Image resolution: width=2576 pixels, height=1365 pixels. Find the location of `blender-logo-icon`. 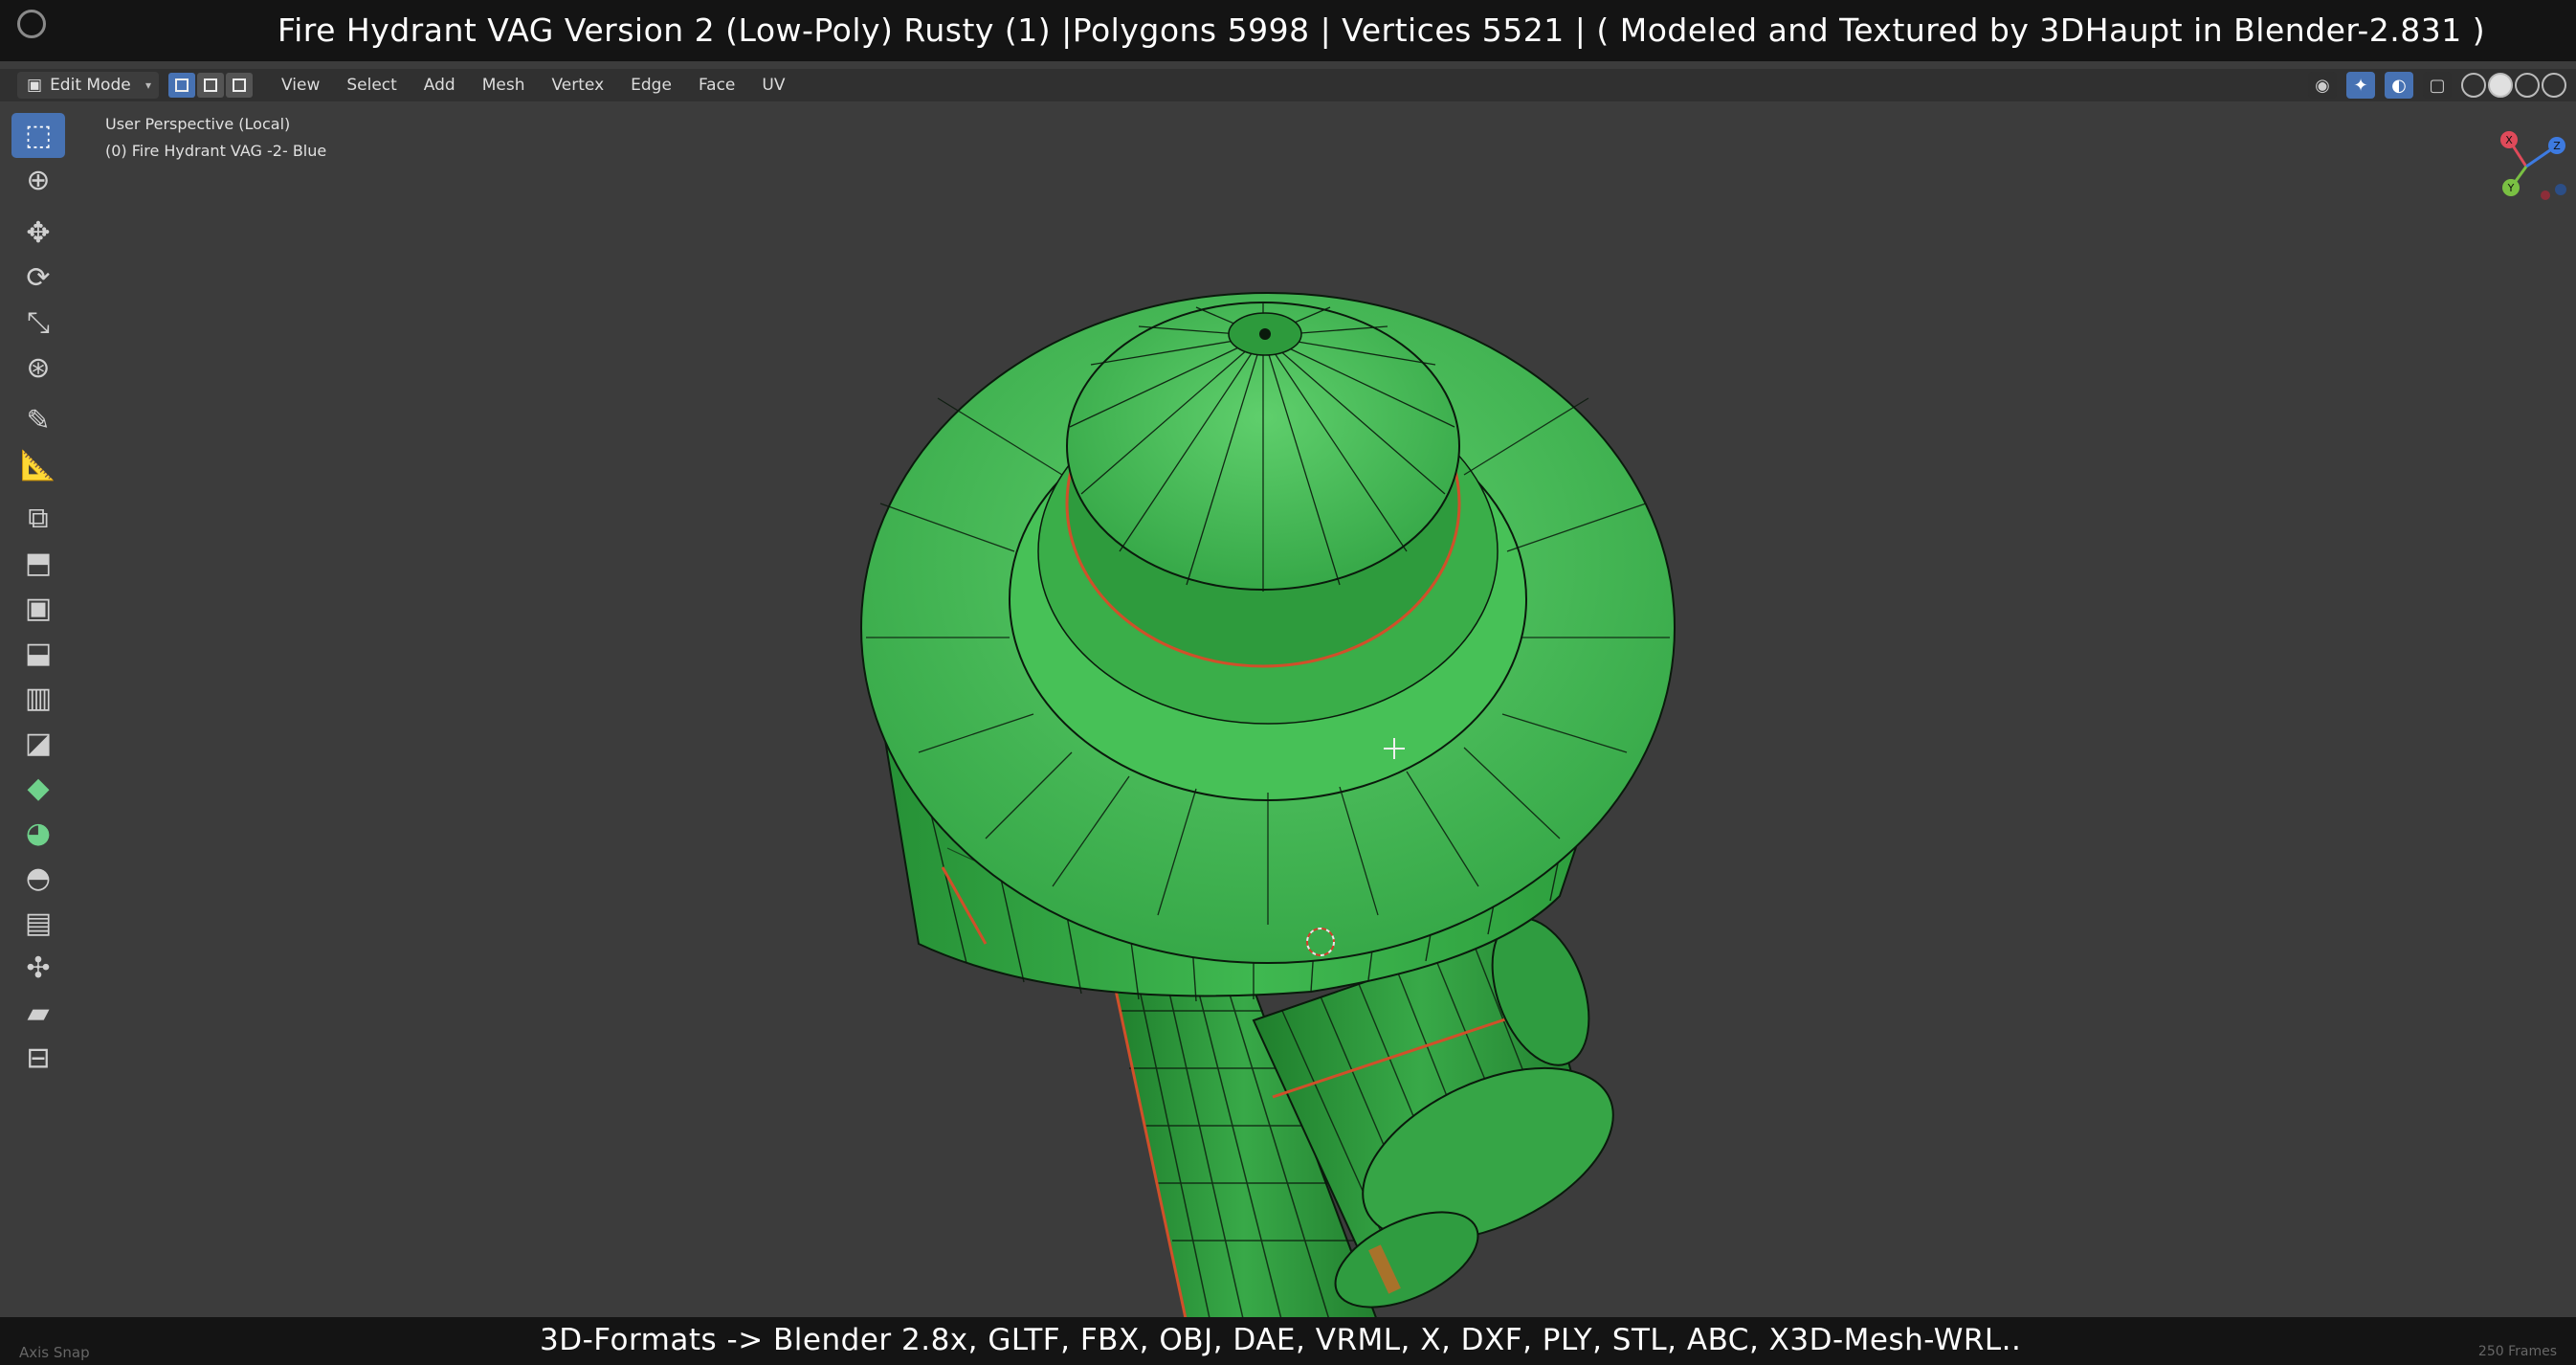

blender-logo-icon is located at coordinates (31, 24).